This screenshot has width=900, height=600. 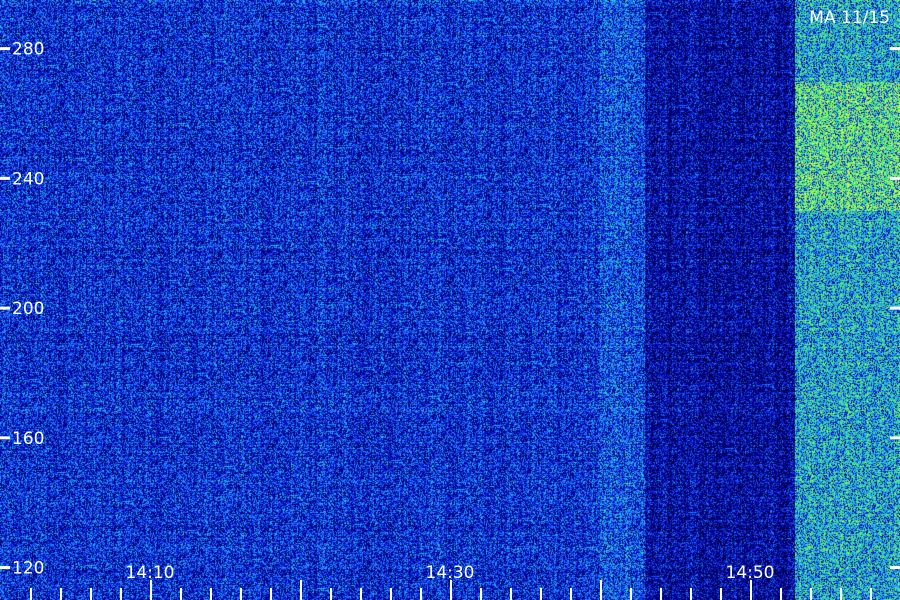 I want to click on y-tick-label-160: 160, so click(x=28, y=439).